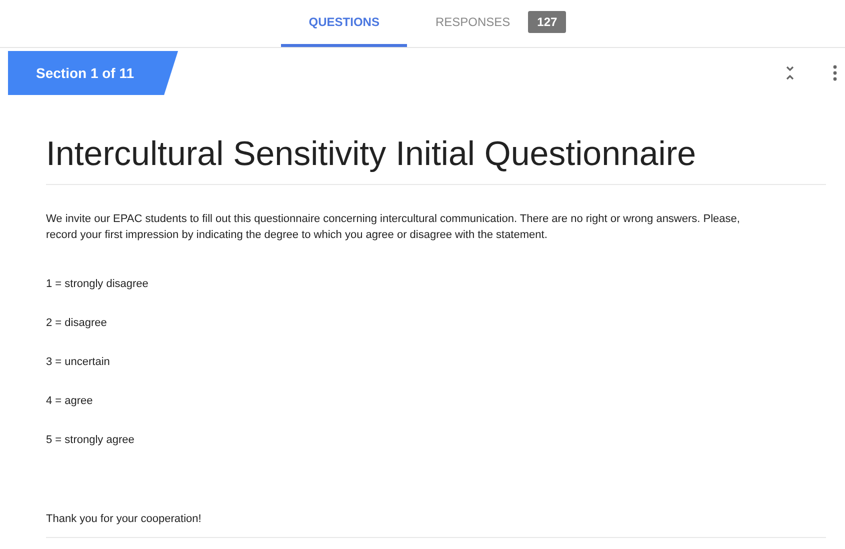 This screenshot has height=549, width=845. Describe the element at coordinates (790, 73) in the screenshot. I see `collapse-icon` at that location.